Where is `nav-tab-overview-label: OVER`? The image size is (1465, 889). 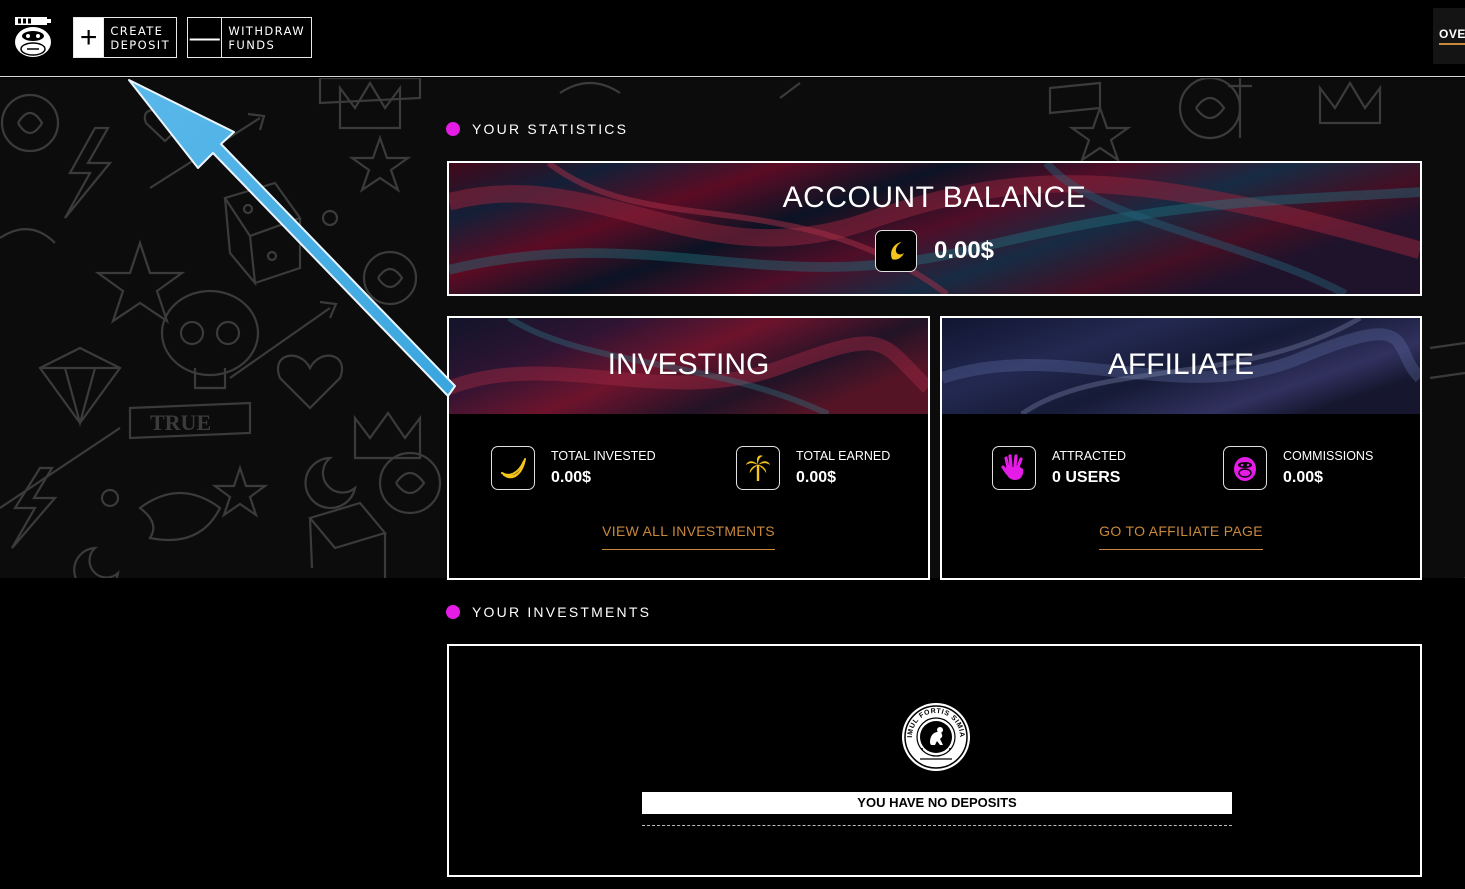 nav-tab-overview-label: OVER is located at coordinates (1452, 36).